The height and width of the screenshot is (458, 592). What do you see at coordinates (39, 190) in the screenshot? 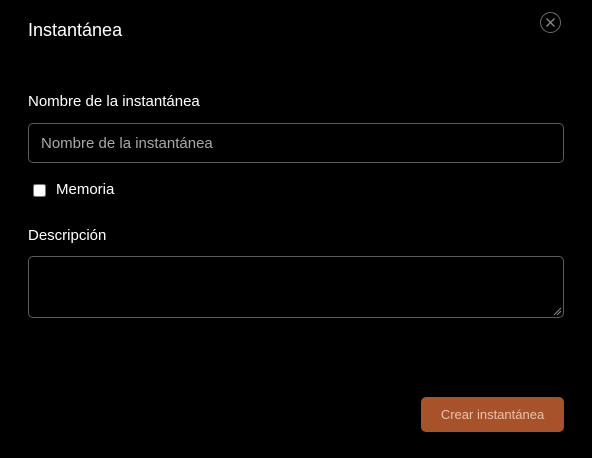
I see `memory-checkbox` at bounding box center [39, 190].